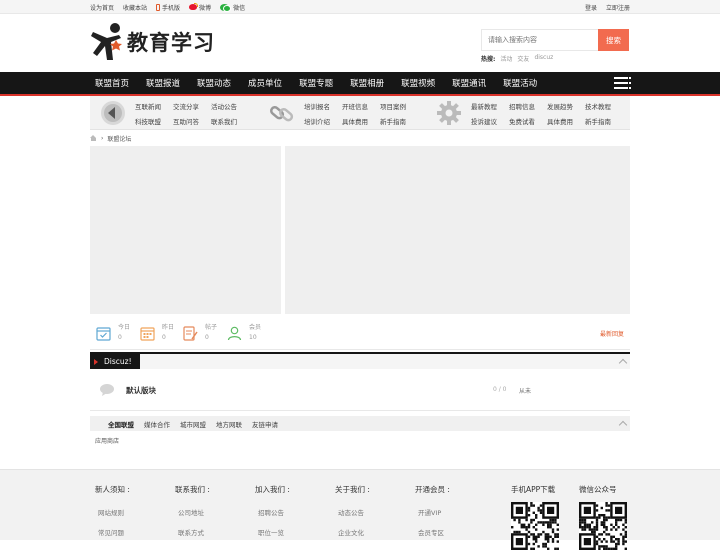 The height and width of the screenshot is (550, 720). I want to click on footer-link: 网站规则, so click(111, 513).